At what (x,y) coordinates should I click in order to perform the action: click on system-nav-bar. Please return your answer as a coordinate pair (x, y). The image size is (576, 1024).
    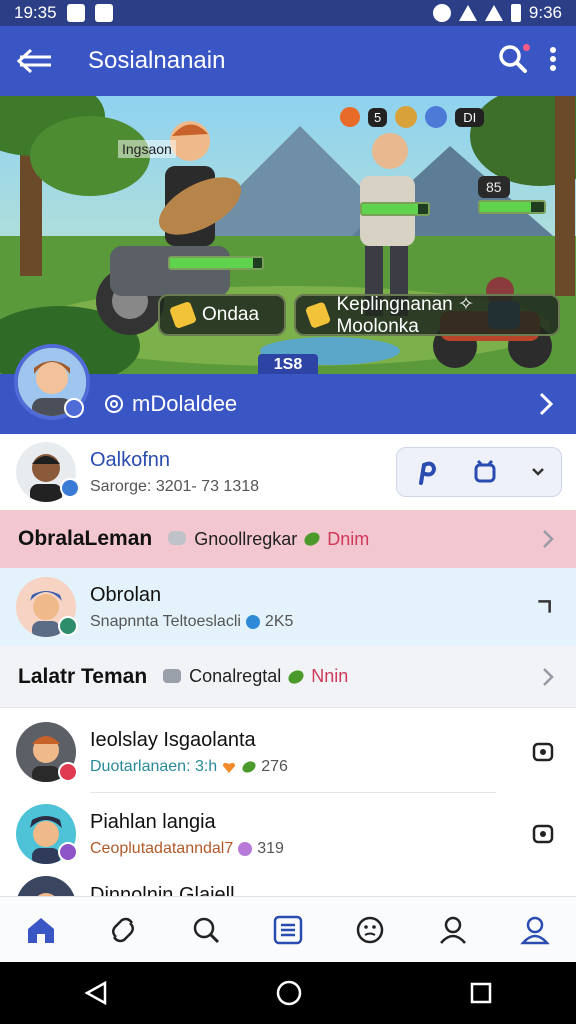
    Looking at the image, I should click on (288, 993).